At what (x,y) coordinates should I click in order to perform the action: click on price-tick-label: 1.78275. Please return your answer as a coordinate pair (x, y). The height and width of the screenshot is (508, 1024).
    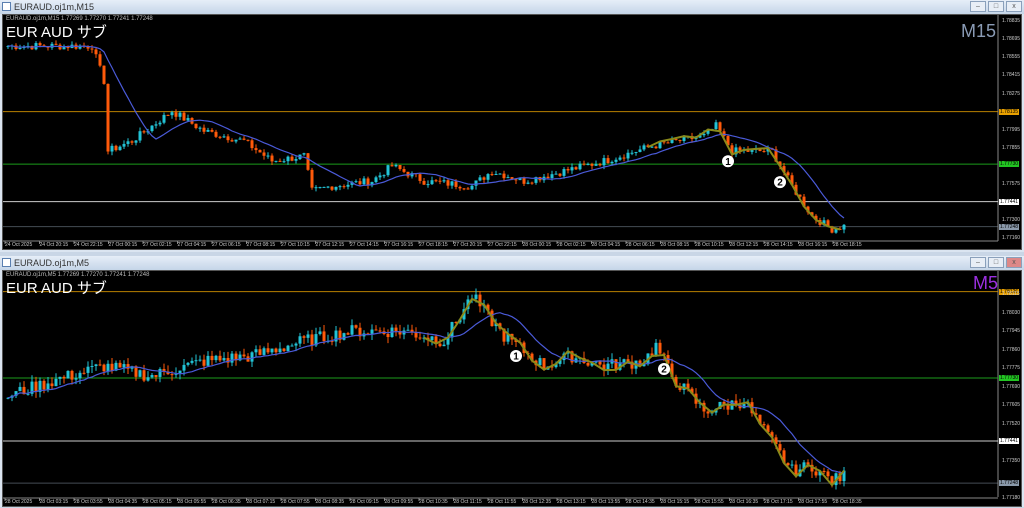
    Looking at the image, I should click on (1011, 93).